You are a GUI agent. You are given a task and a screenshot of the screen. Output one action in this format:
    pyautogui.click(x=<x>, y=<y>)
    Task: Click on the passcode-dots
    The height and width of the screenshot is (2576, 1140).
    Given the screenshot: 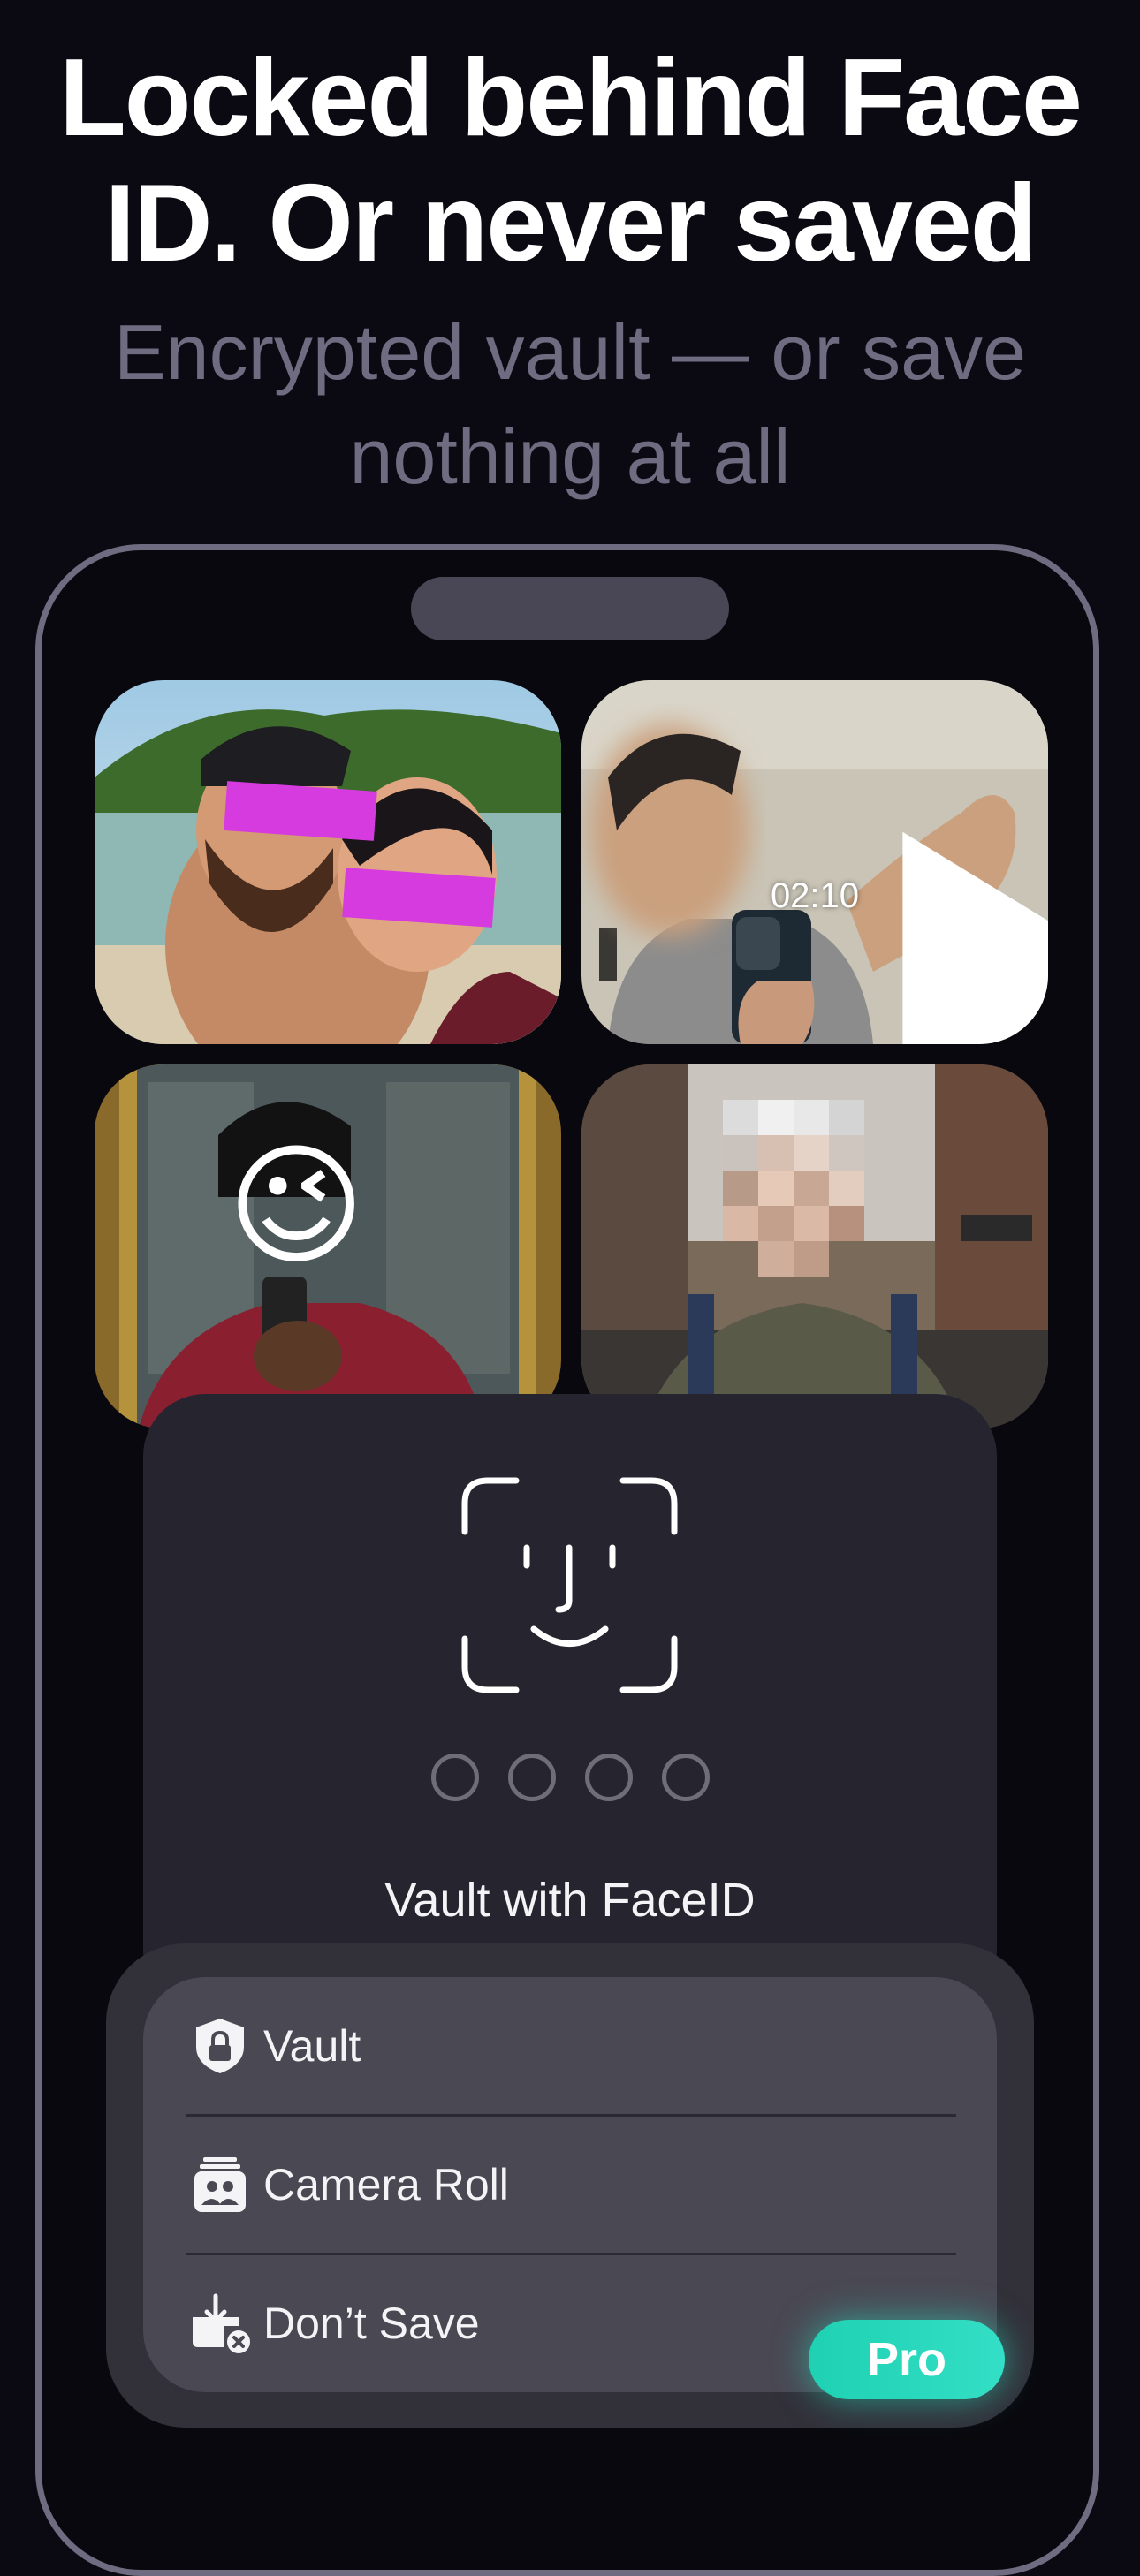 What is the action you would take?
    pyautogui.click(x=570, y=1781)
    